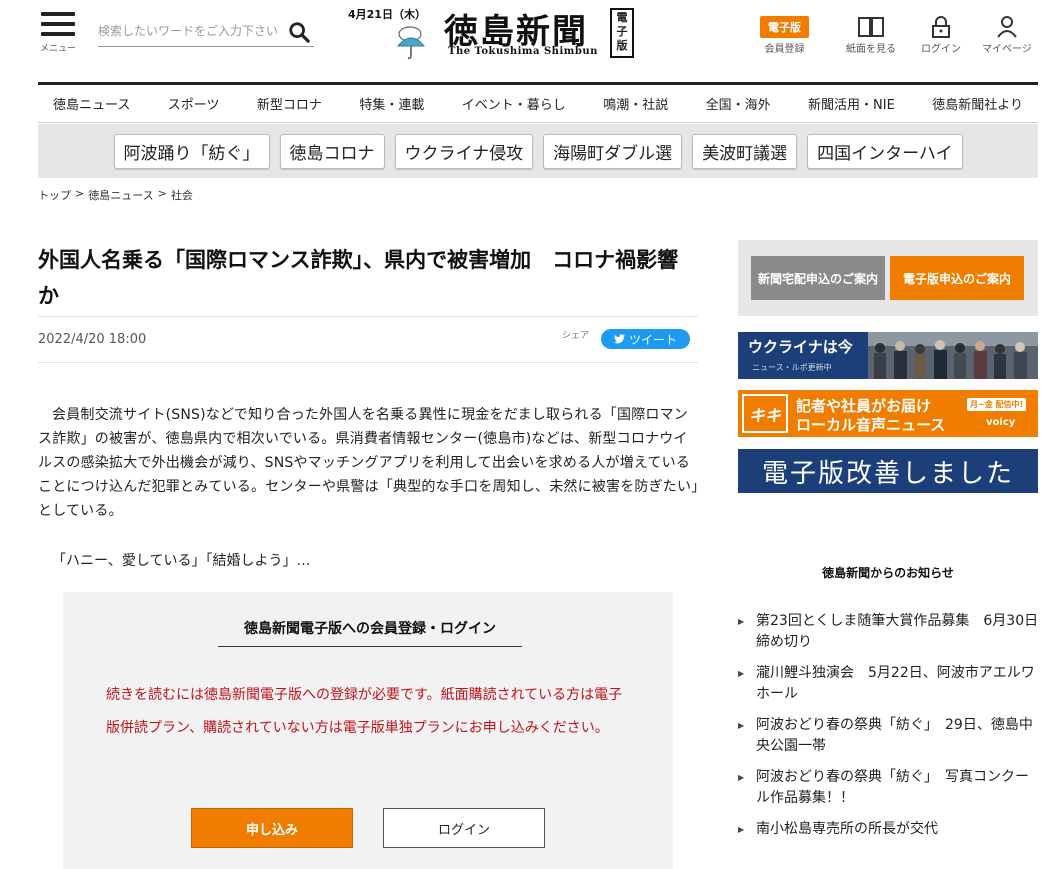 This screenshot has width=1052, height=869. Describe the element at coordinates (613, 151) in the screenshot. I see `topic-tag: 海陽町ダブル選` at that location.